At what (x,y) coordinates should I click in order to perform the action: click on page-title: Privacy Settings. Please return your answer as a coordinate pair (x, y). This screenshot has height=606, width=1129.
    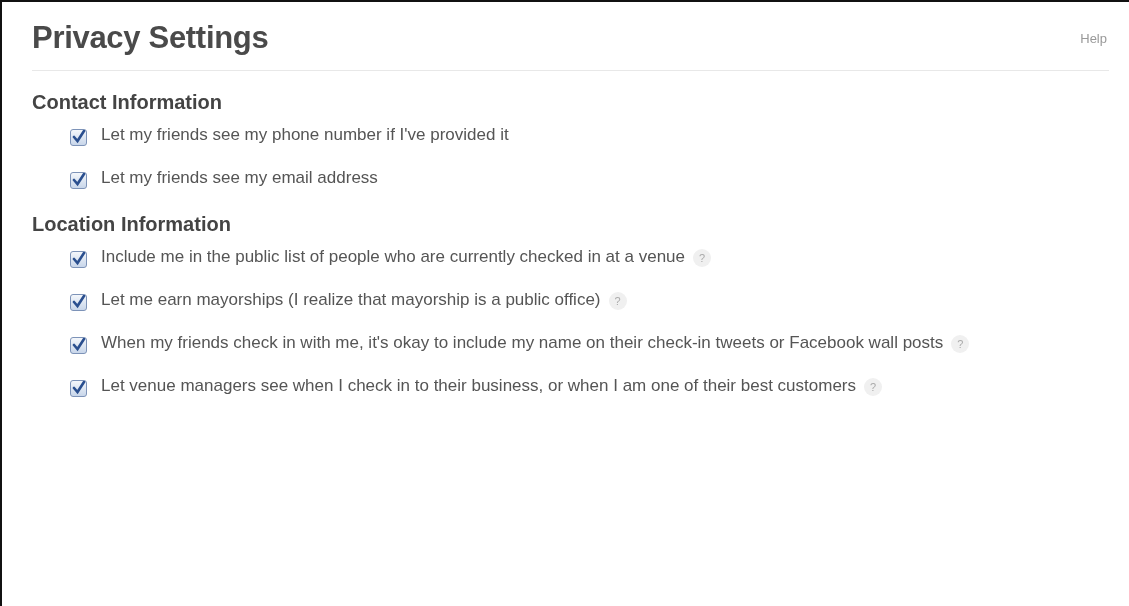
    Looking at the image, I should click on (150, 38).